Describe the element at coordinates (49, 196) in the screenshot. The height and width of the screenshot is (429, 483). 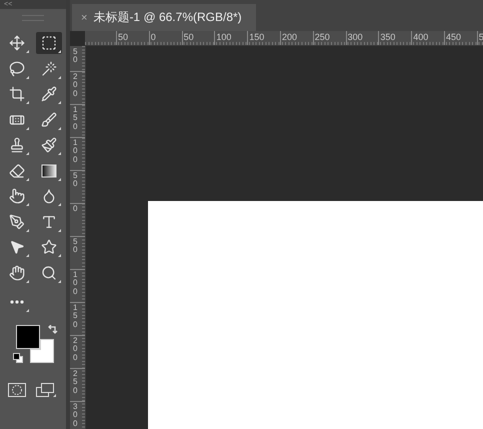
I see `droplet-icon` at that location.